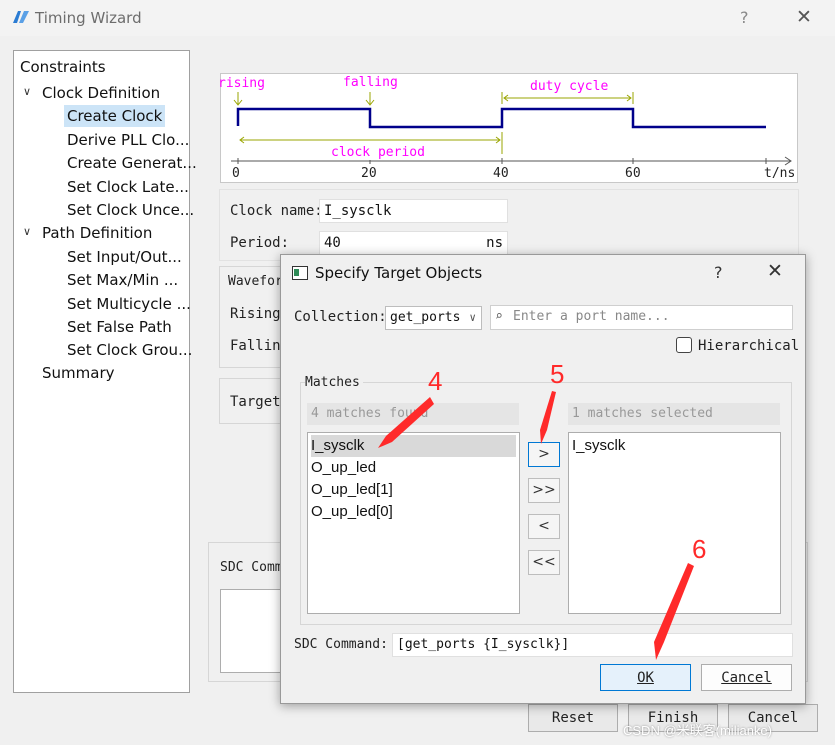  What do you see at coordinates (435, 381) in the screenshot?
I see `annotation-step-4: 4` at bounding box center [435, 381].